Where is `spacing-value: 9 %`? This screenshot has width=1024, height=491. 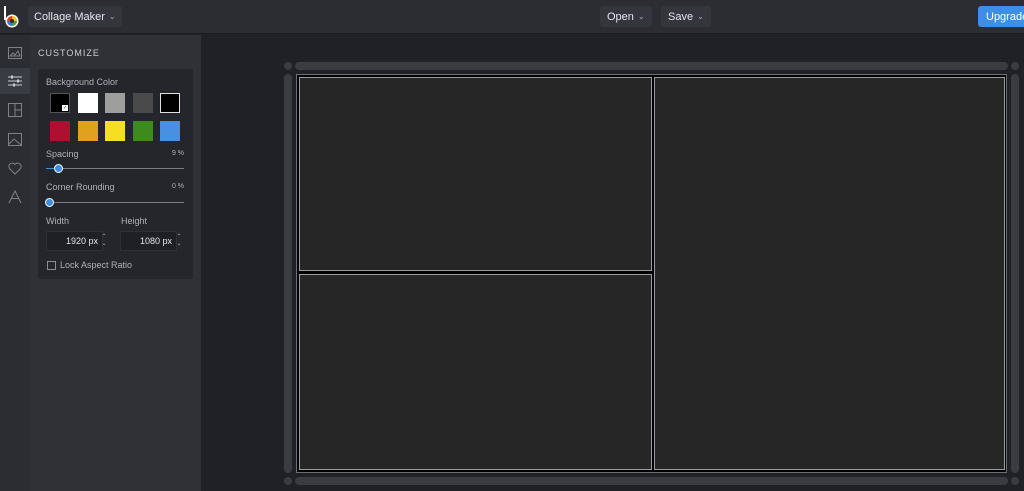
spacing-value: 9 % is located at coordinates (177, 153).